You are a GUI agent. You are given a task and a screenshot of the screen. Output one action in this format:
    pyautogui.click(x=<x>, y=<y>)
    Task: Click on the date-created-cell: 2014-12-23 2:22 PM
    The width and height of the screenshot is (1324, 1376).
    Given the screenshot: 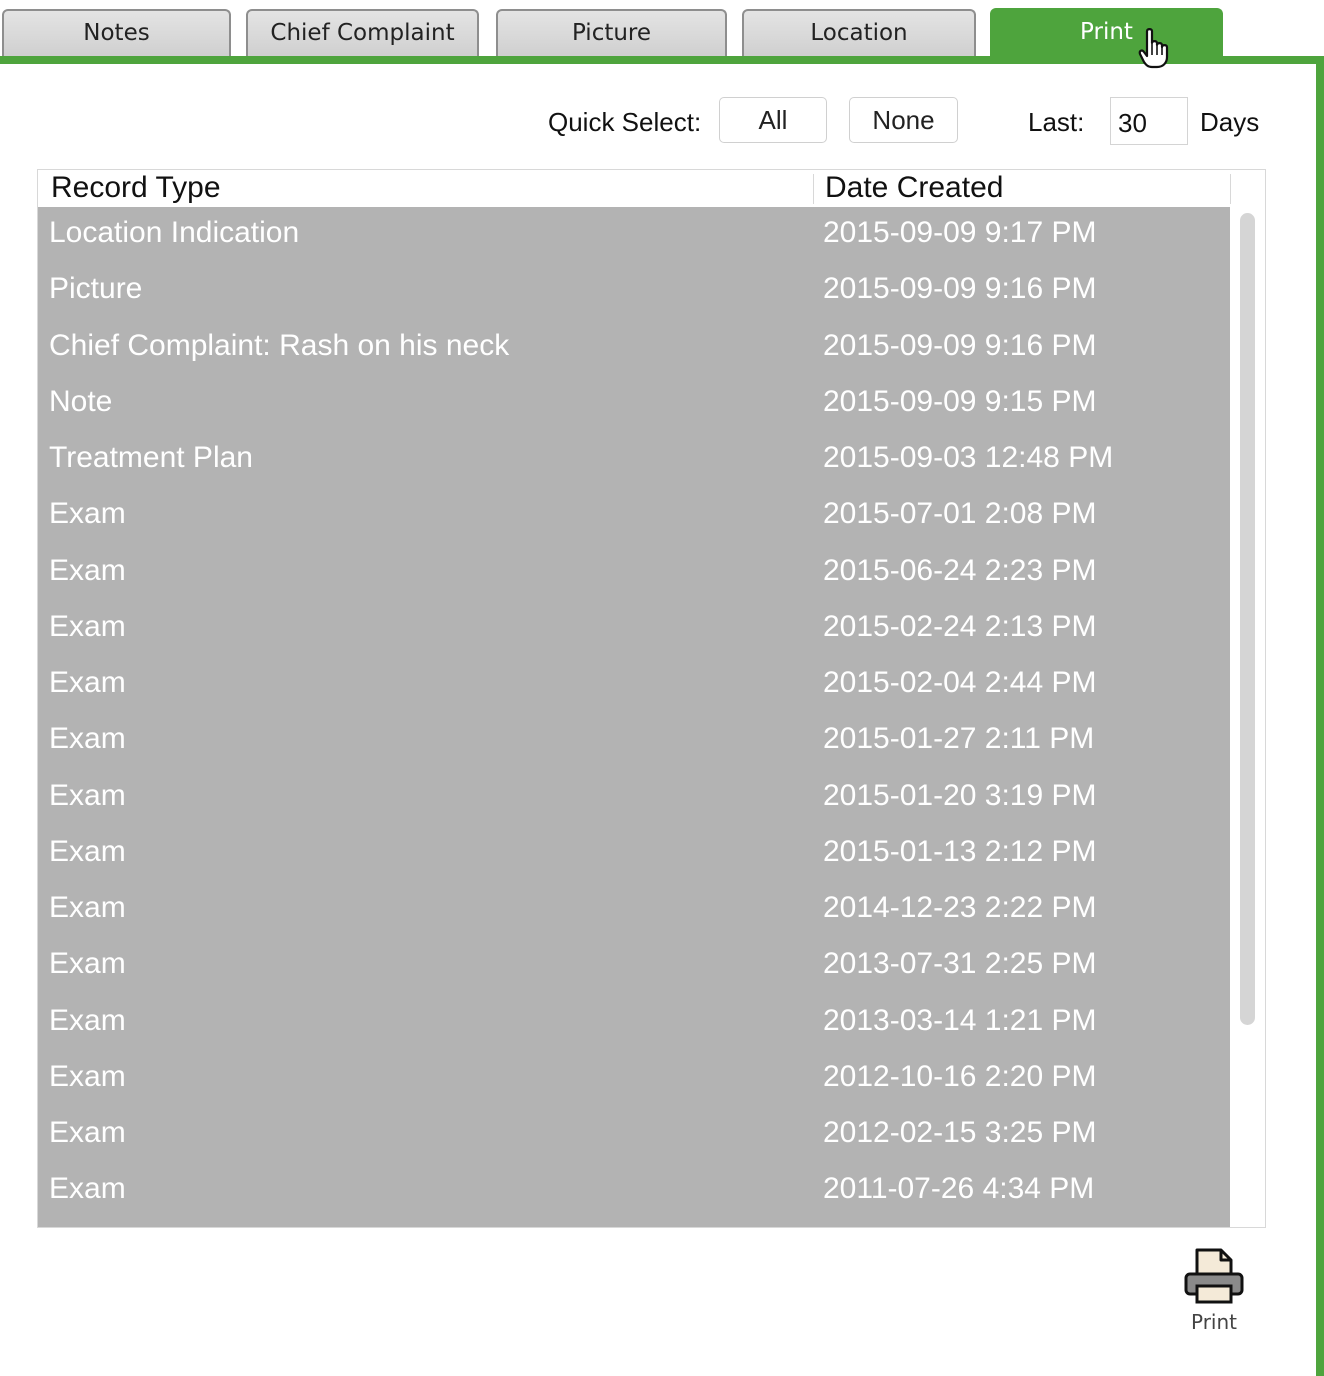 What is the action you would take?
    pyautogui.click(x=960, y=907)
    